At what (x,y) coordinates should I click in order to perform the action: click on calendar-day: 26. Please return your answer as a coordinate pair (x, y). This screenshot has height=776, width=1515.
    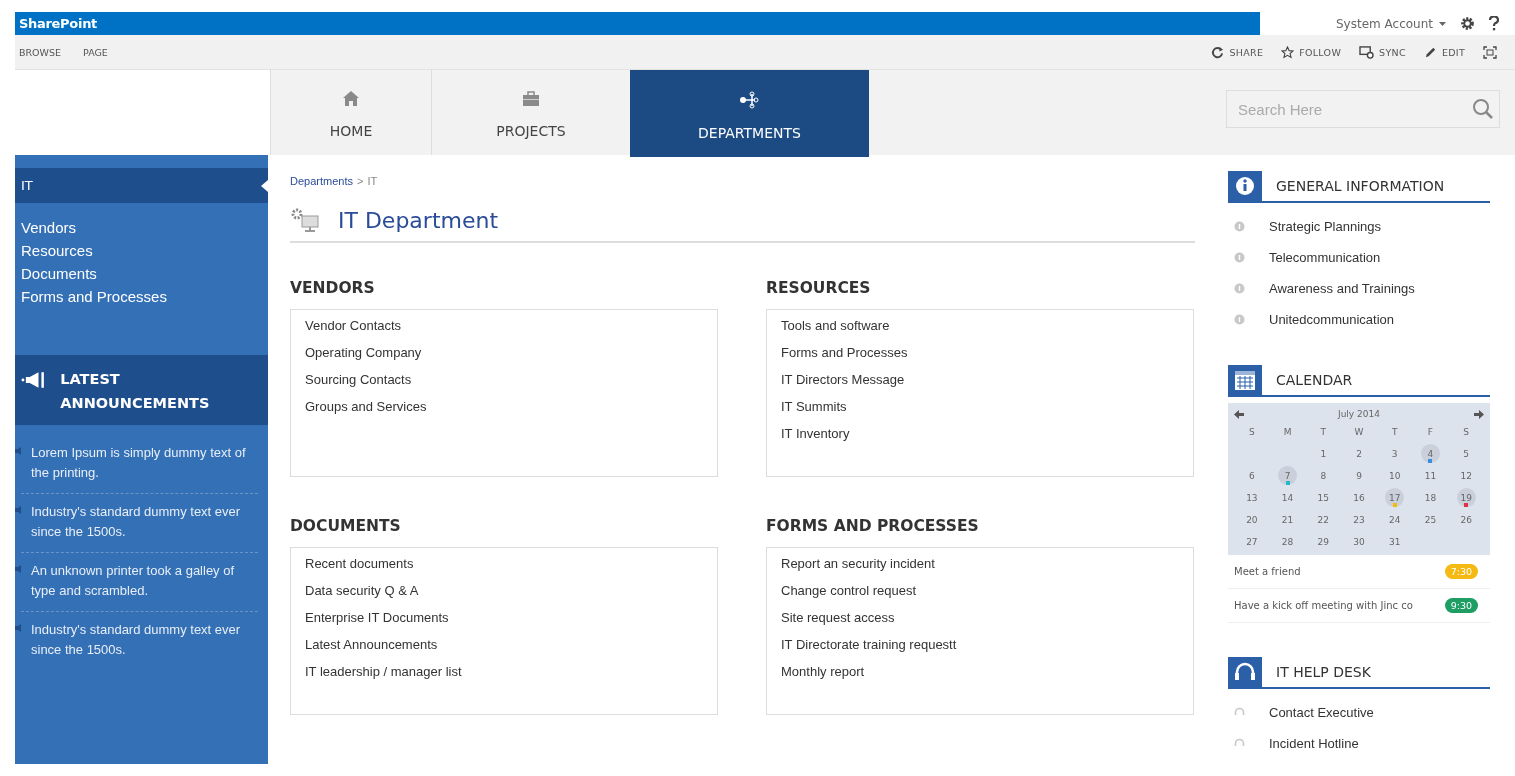
    Looking at the image, I should click on (1466, 519).